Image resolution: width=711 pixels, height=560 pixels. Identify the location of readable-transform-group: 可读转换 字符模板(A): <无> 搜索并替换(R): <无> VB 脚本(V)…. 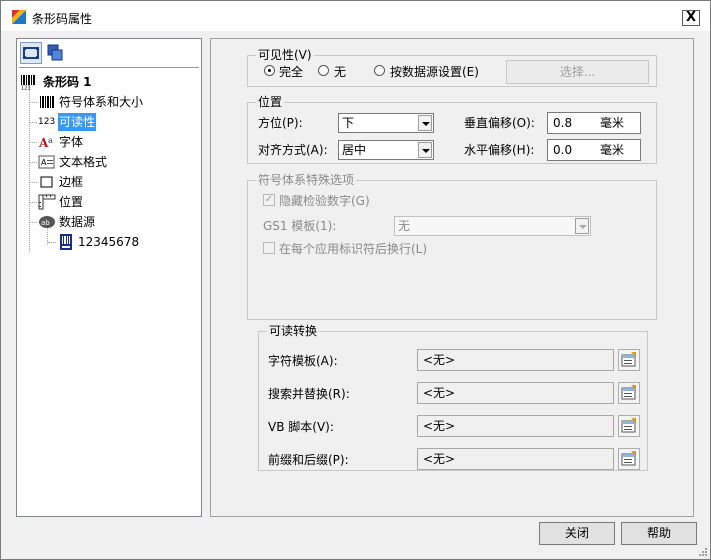
(453, 397).